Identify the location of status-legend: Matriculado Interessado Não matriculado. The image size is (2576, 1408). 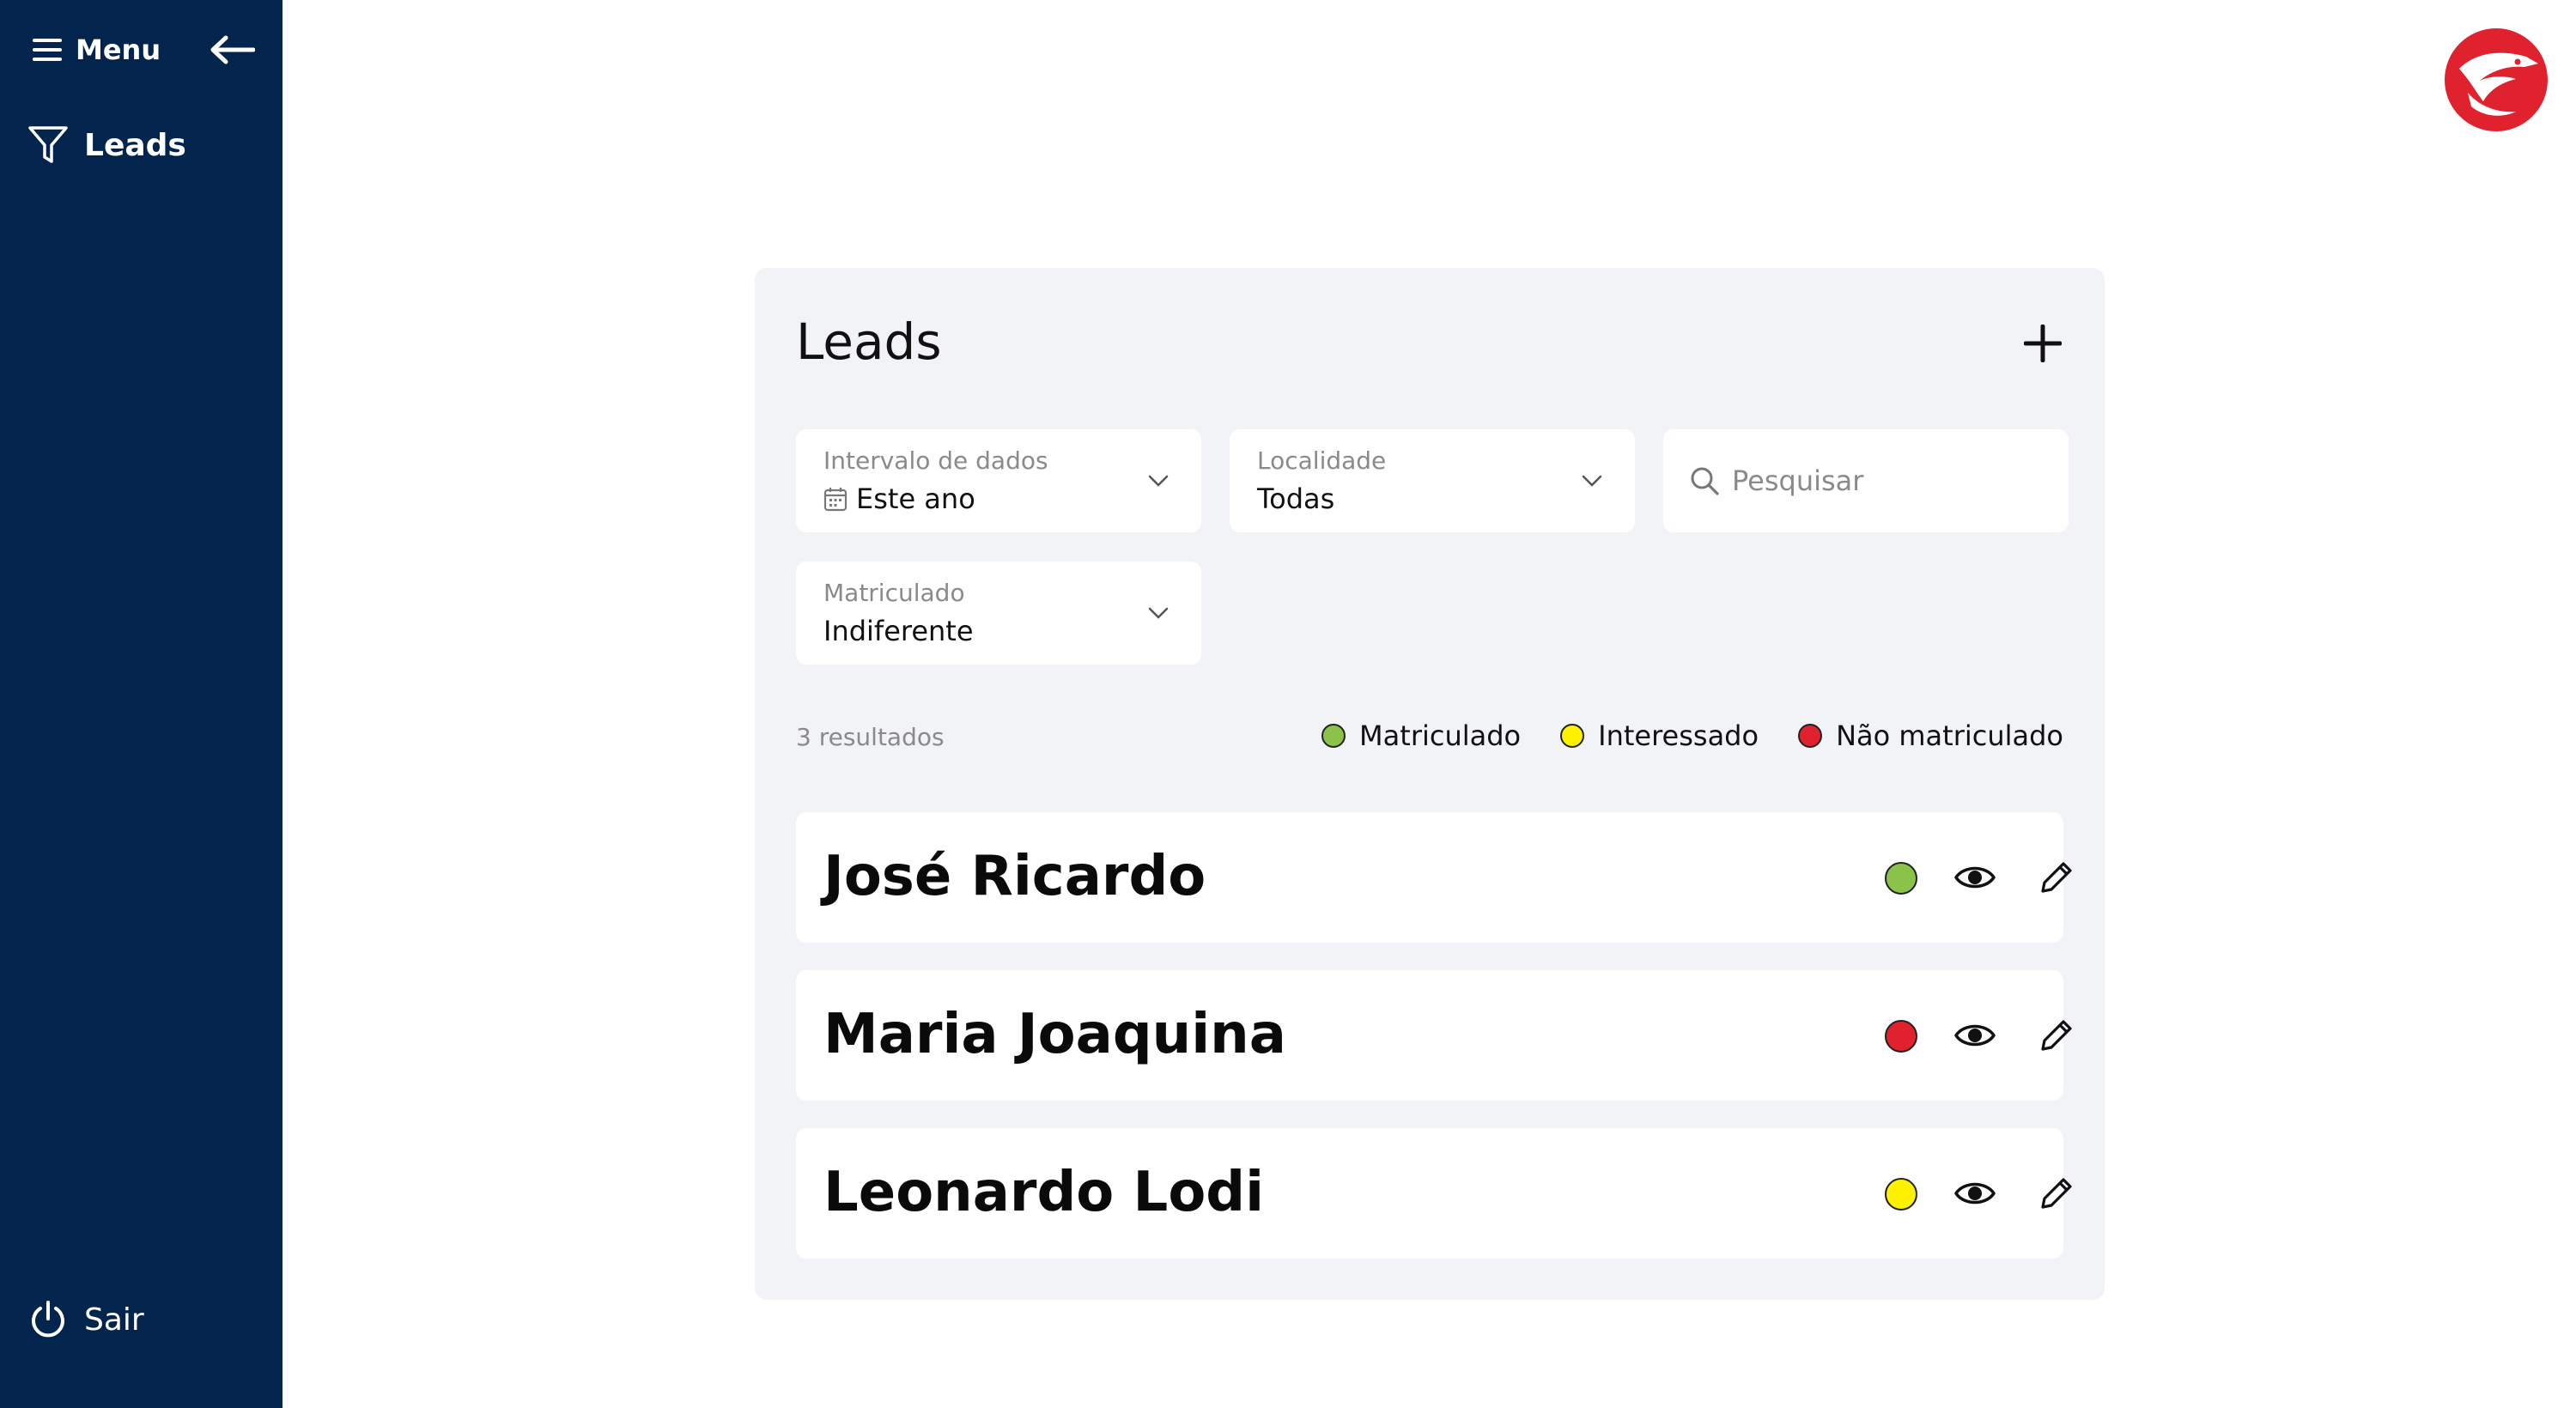
(1672, 735).